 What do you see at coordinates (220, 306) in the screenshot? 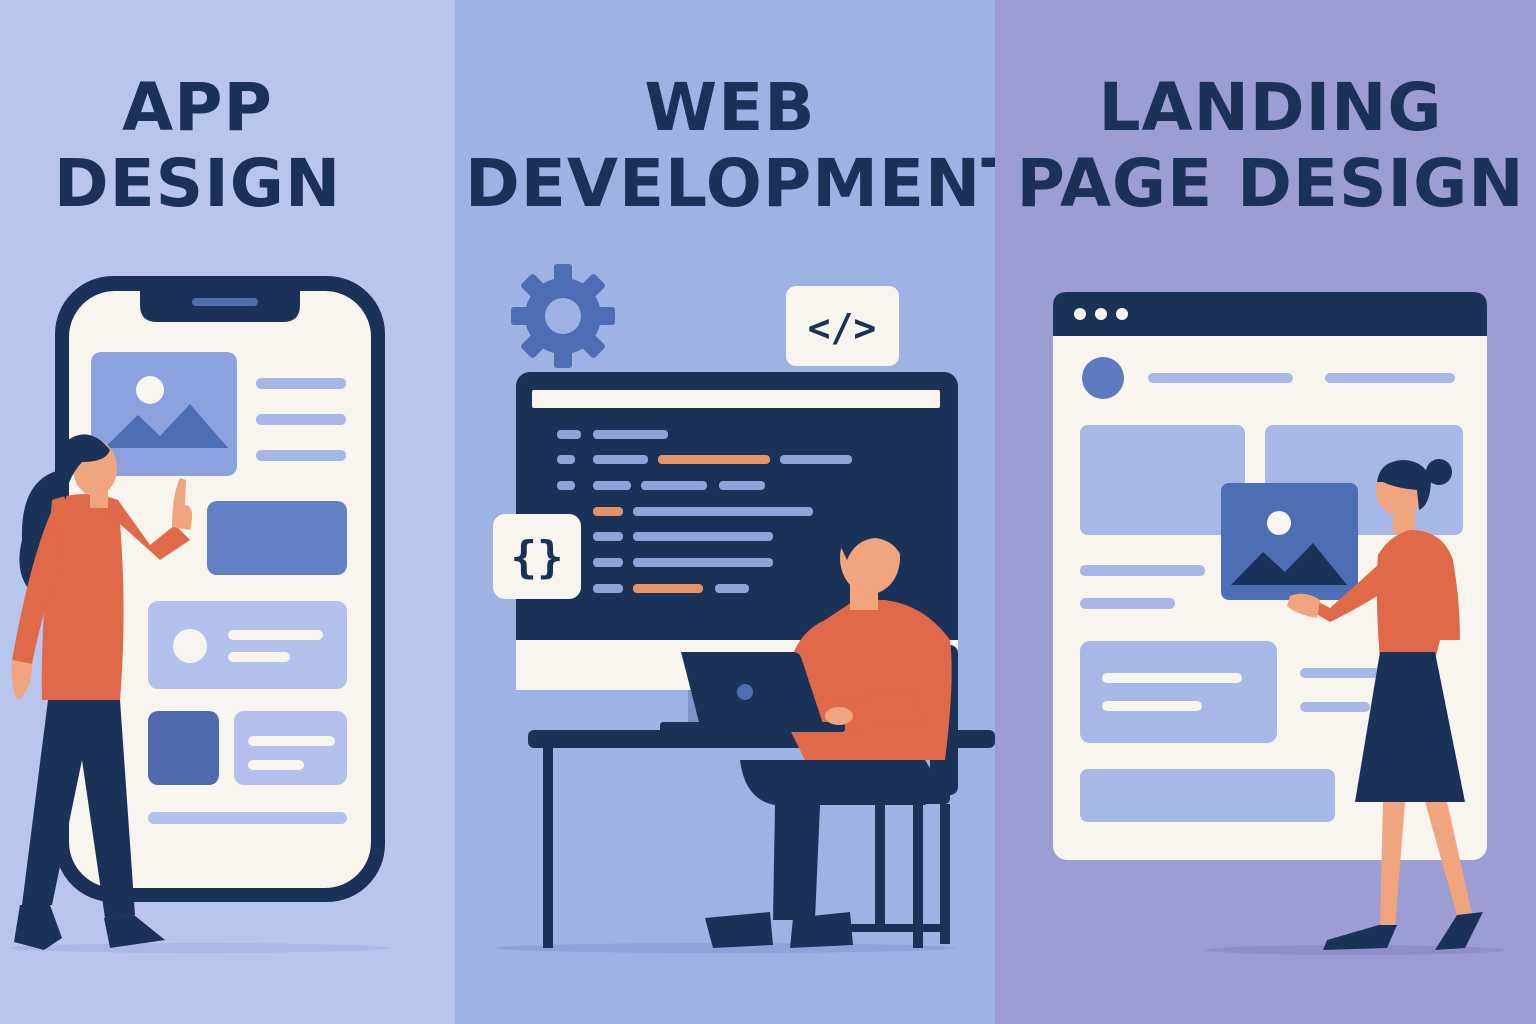
I see `phone-notch` at bounding box center [220, 306].